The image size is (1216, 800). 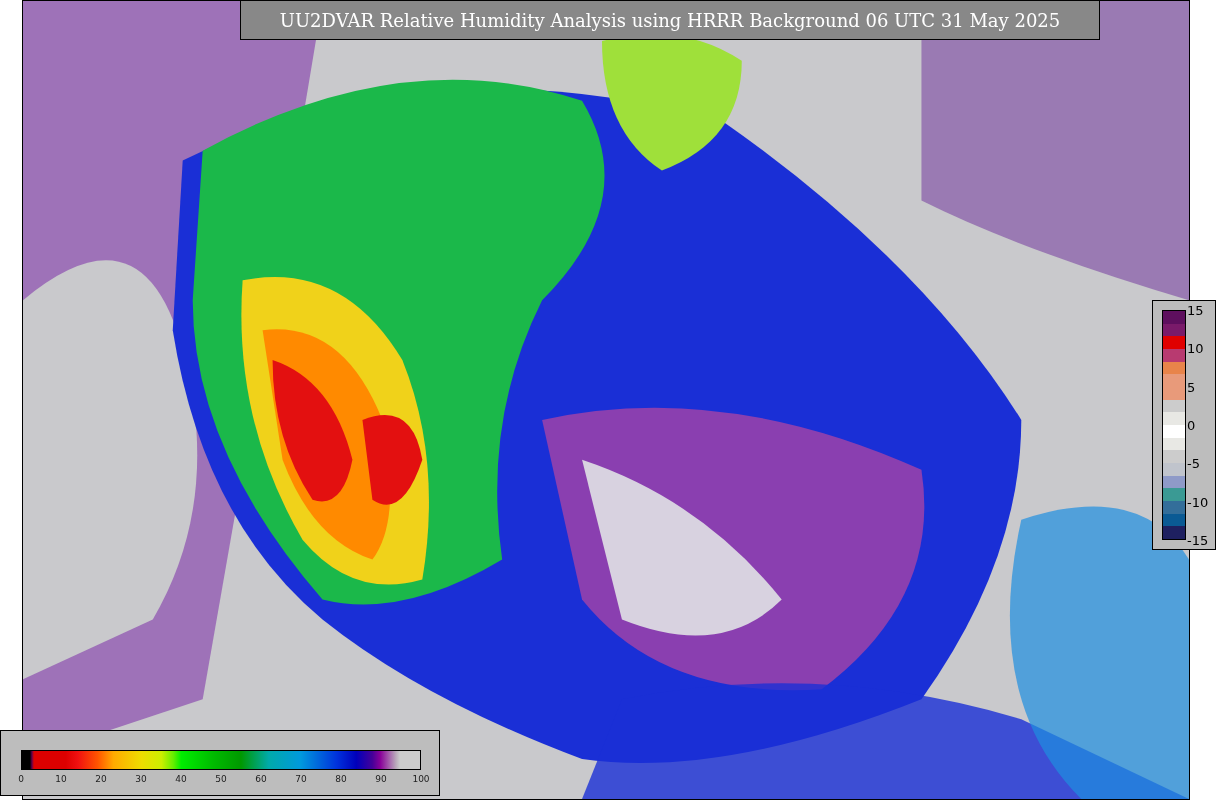 I want to click on colorbar-tick-label: 90, so click(x=381, y=779).